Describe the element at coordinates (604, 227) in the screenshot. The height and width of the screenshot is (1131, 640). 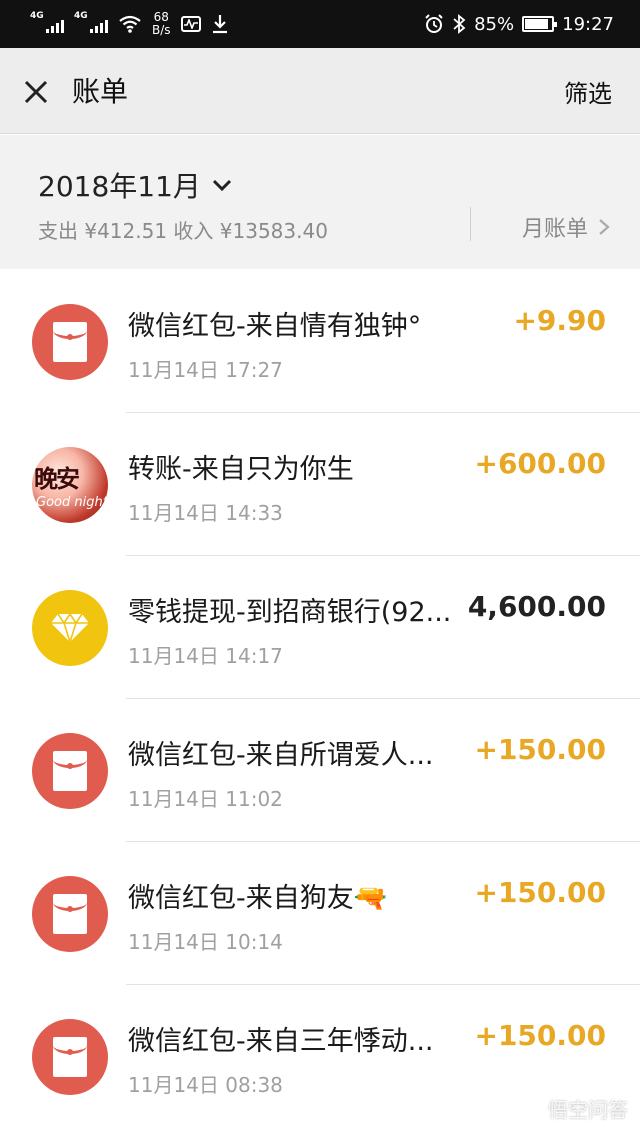
I see `chevron-right-icon` at that location.